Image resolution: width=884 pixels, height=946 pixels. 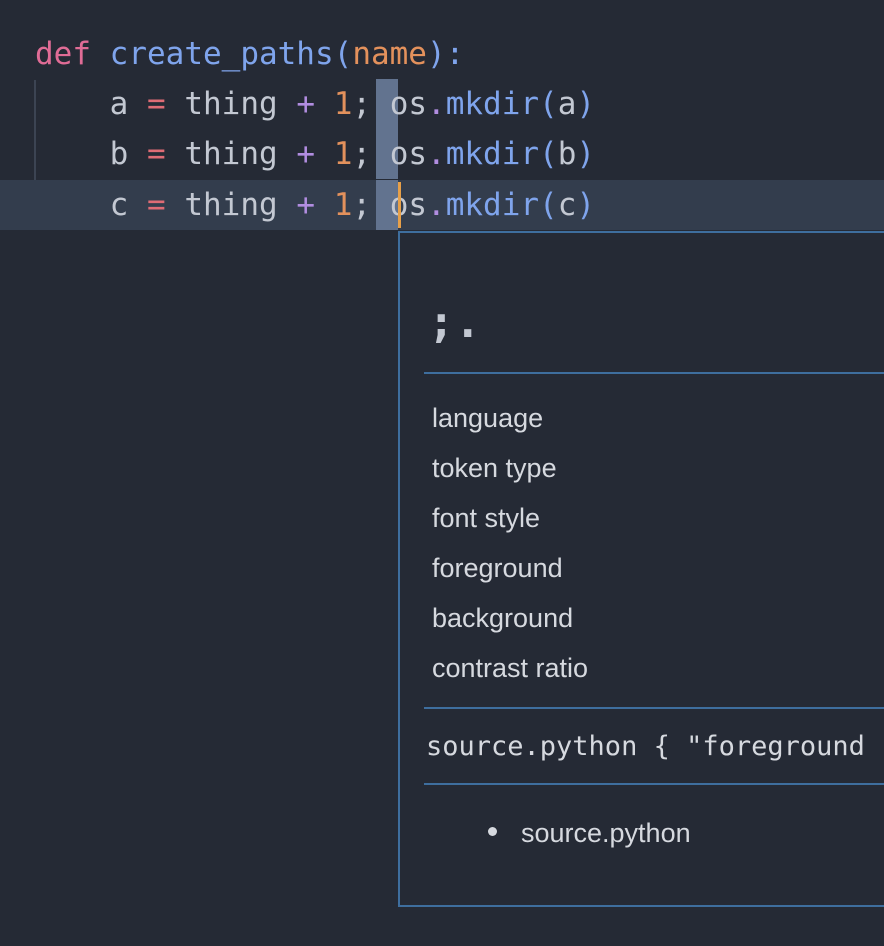 I want to click on keyword-def: def, so click(x=63, y=54).